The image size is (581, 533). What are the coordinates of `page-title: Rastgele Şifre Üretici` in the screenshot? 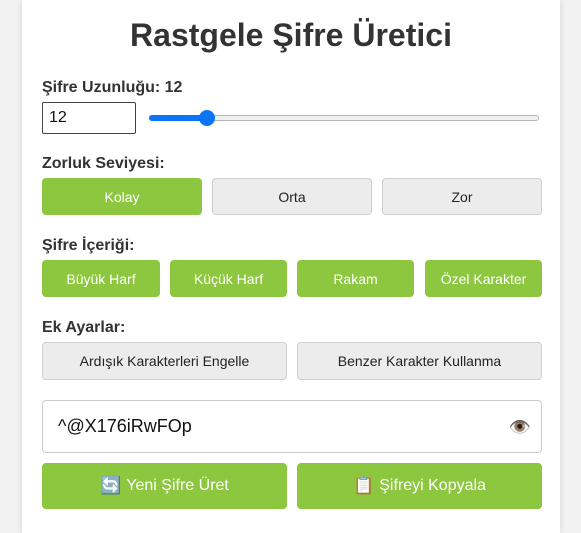 It's located at (291, 35).